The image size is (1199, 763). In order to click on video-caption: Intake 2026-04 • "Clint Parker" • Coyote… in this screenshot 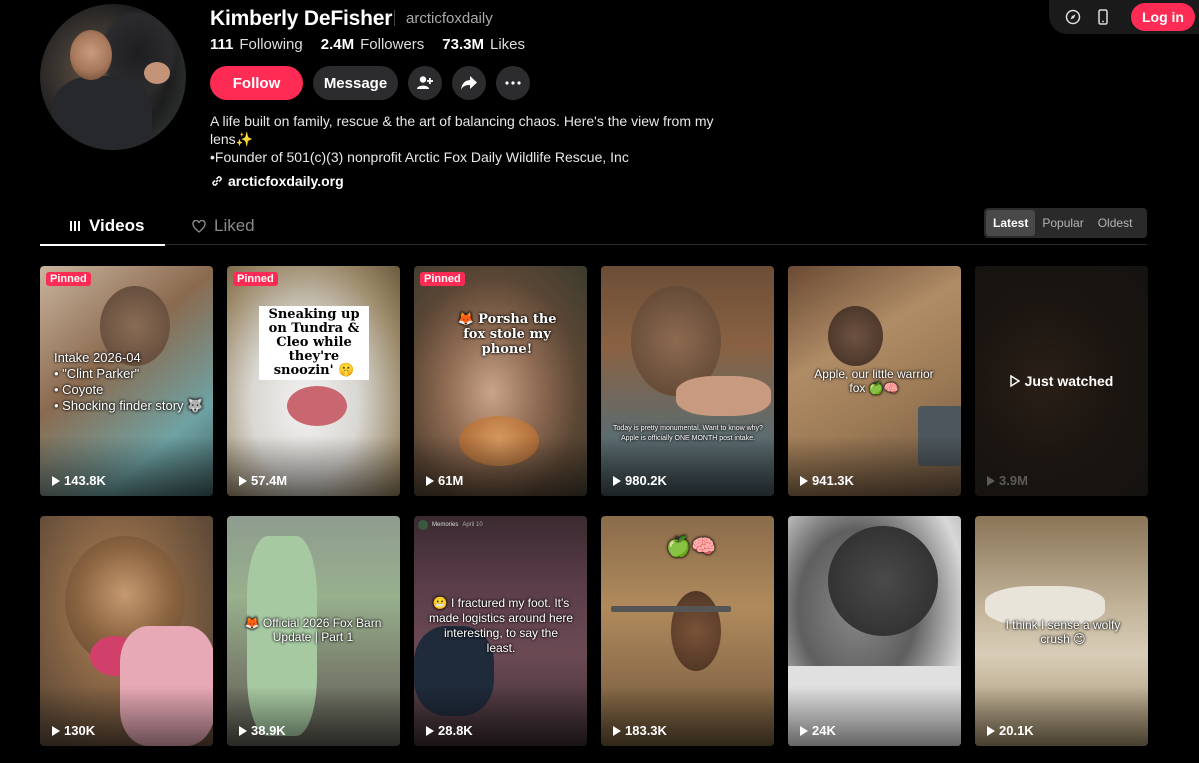, I will do `click(129, 381)`.